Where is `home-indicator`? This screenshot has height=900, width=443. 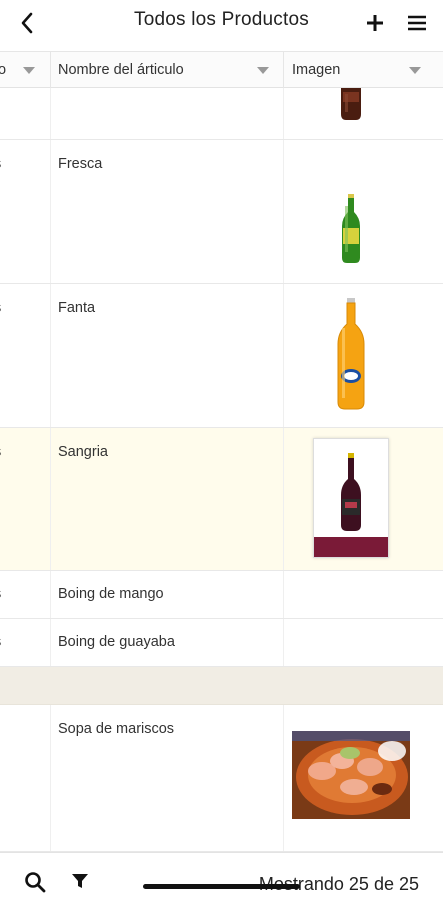
home-indicator is located at coordinates (221, 886).